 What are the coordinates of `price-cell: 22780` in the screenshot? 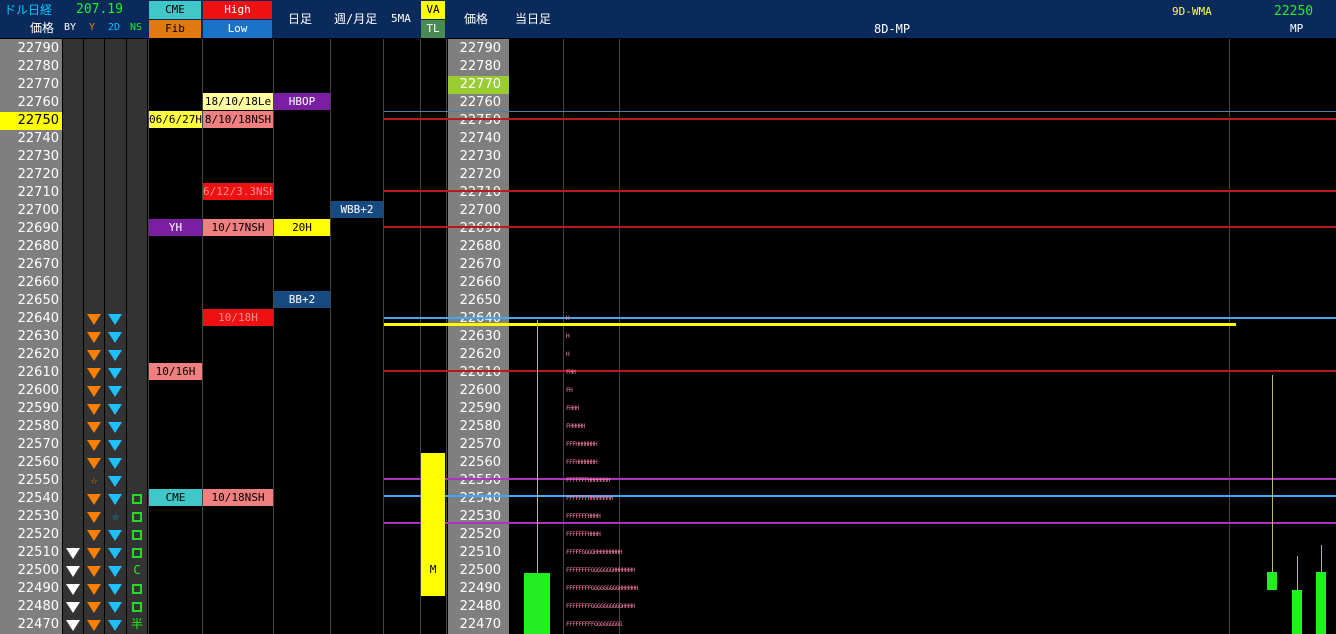 It's located at (38, 66).